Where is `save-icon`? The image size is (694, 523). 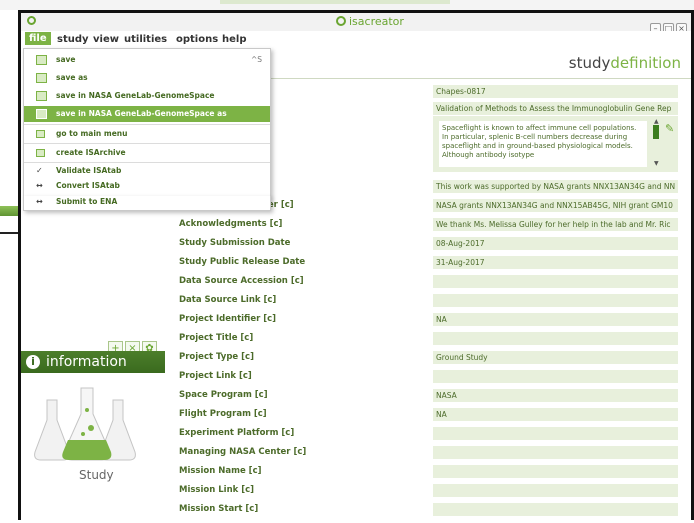 save-icon is located at coordinates (41, 60).